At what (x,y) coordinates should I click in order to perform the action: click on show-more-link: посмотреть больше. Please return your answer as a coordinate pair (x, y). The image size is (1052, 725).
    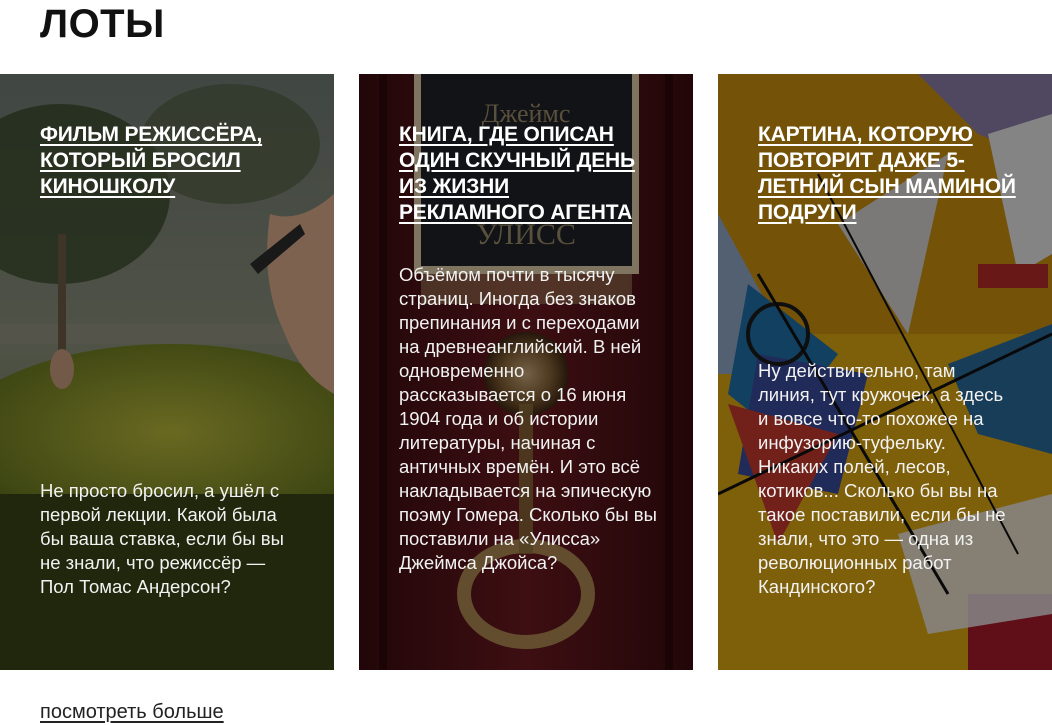
    Looking at the image, I should click on (132, 712).